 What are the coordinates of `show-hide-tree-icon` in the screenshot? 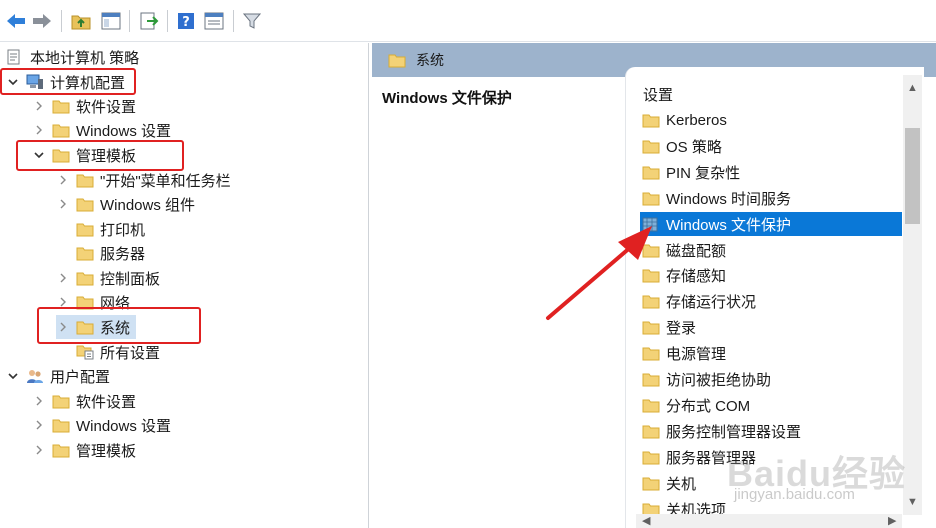 It's located at (111, 21).